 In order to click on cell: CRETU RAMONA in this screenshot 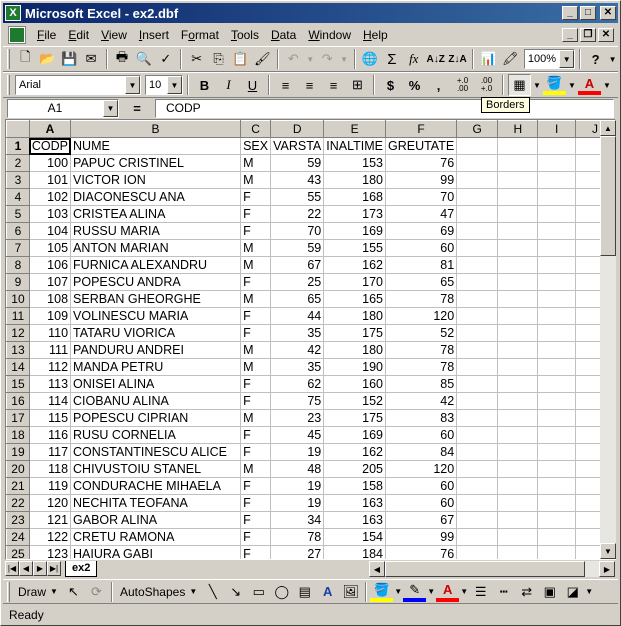, I will do `click(156, 537)`.